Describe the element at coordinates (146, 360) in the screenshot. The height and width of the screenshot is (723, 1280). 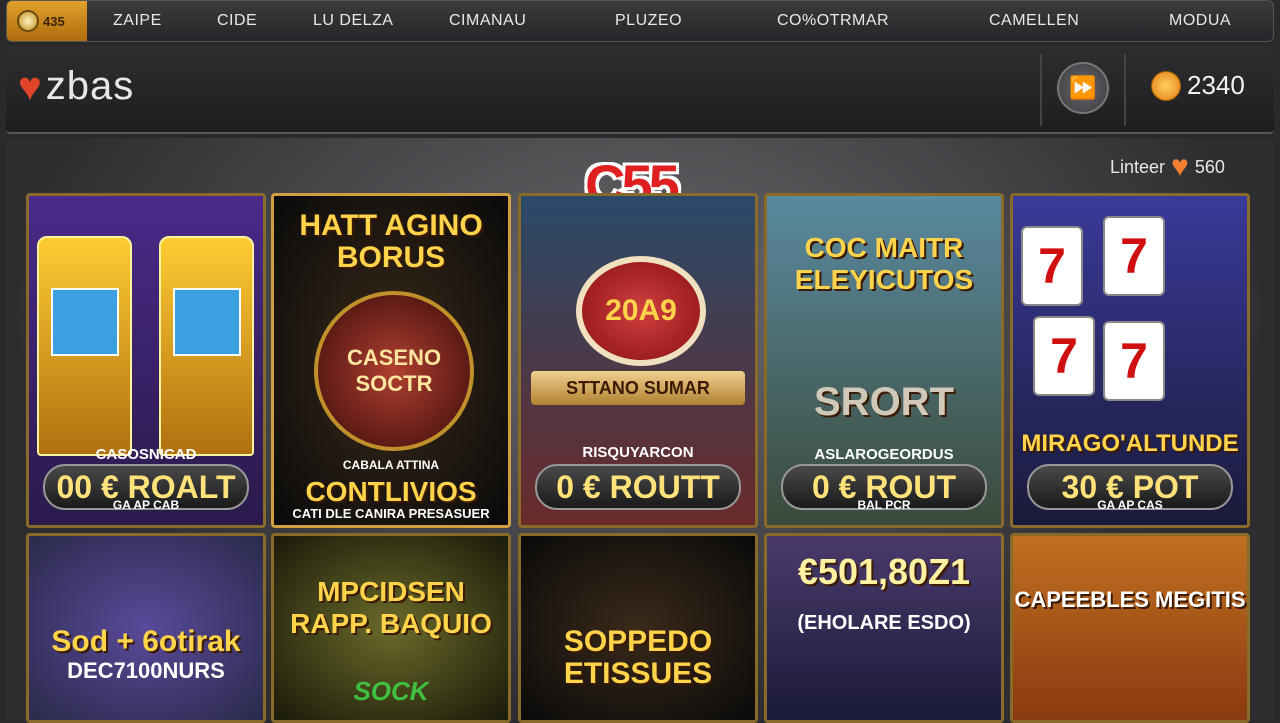
I see `game-card-slots: CASOSNICAD 00 € ROALT GA AP CAB` at that location.